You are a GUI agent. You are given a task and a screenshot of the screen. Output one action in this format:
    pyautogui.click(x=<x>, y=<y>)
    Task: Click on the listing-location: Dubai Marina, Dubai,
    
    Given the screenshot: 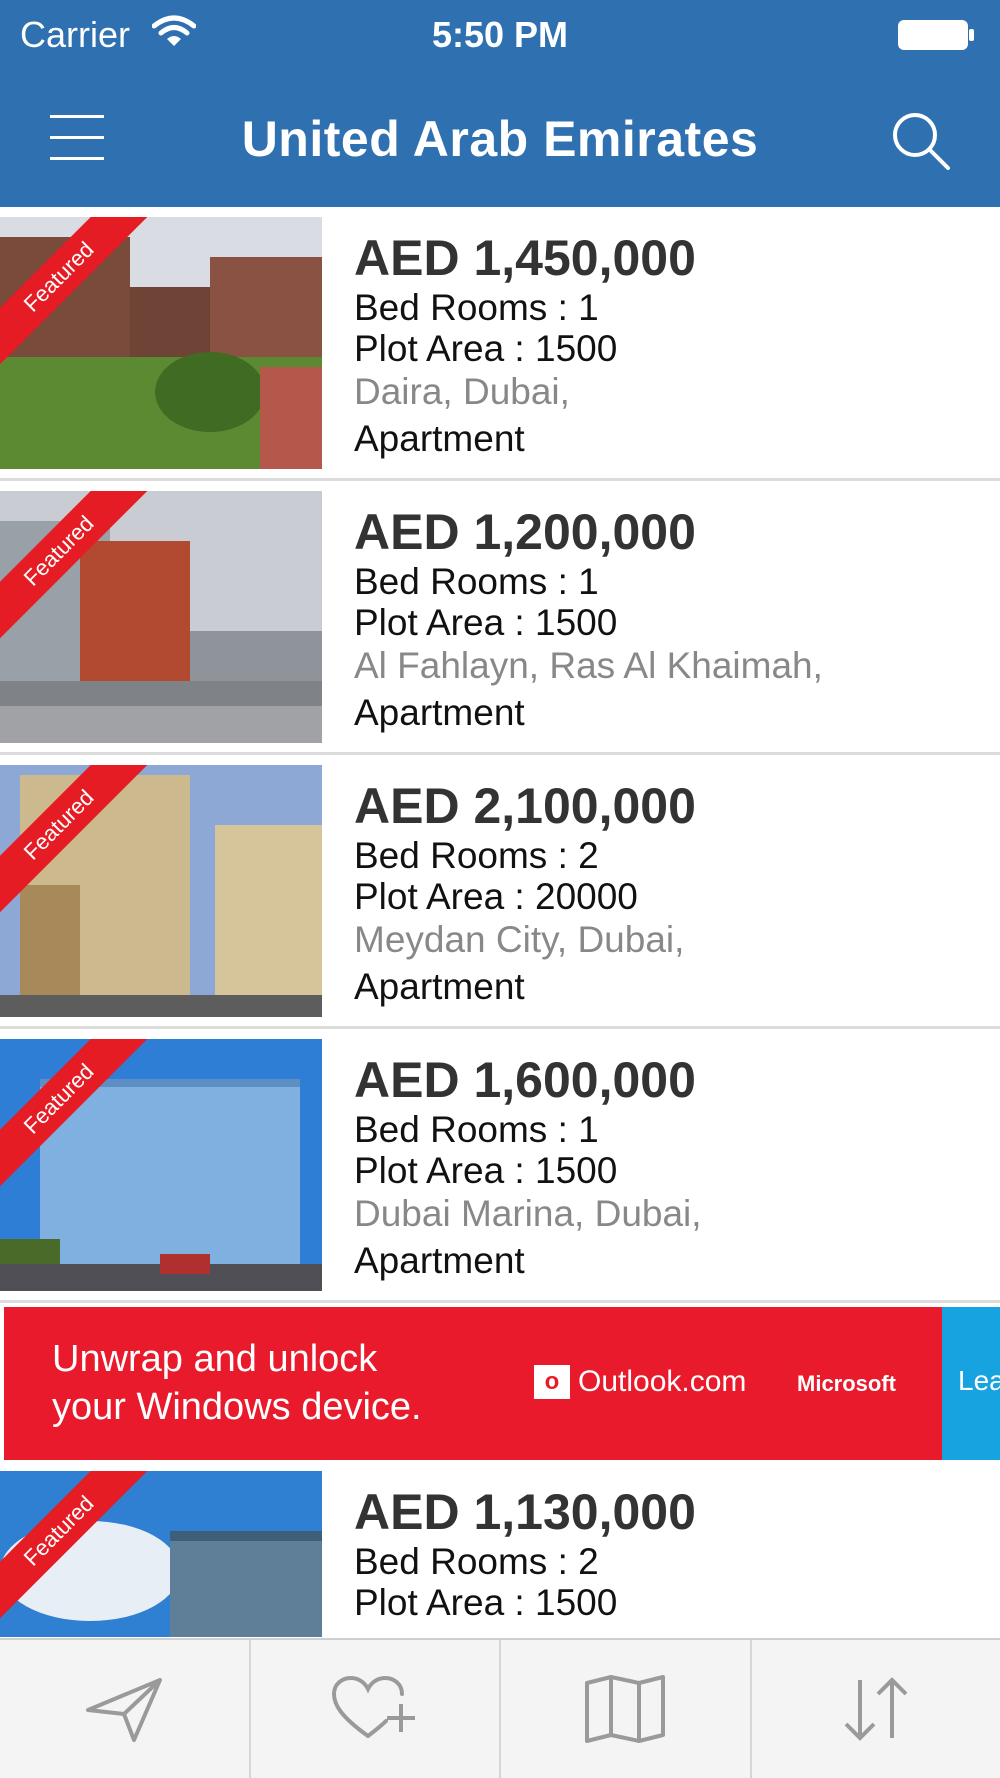 What is the action you would take?
    pyautogui.click(x=528, y=1213)
    